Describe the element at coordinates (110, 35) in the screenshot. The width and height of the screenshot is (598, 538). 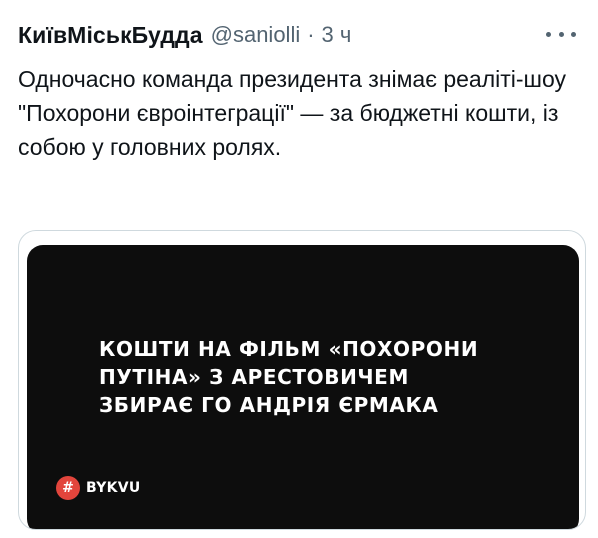
I see `author-name: КиївМіськБудда` at that location.